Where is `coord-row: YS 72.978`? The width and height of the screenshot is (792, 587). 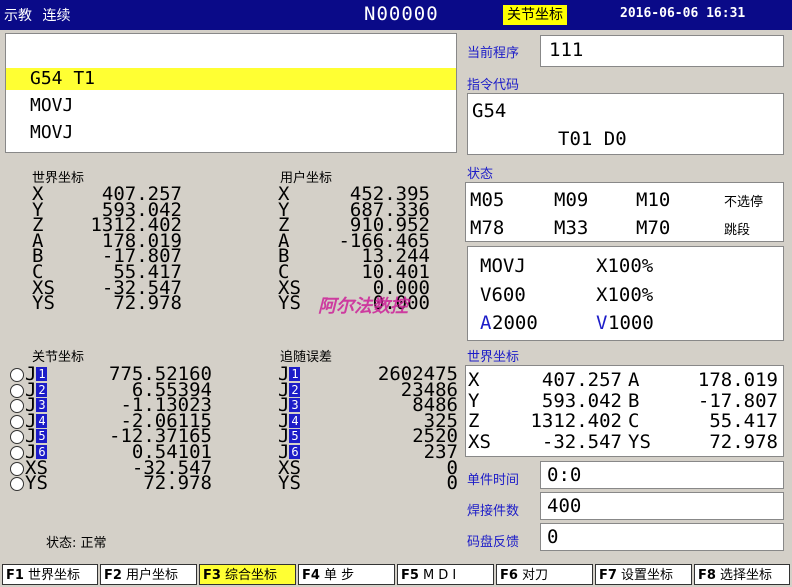
coord-row: YS 72.978 is located at coordinates (107, 303).